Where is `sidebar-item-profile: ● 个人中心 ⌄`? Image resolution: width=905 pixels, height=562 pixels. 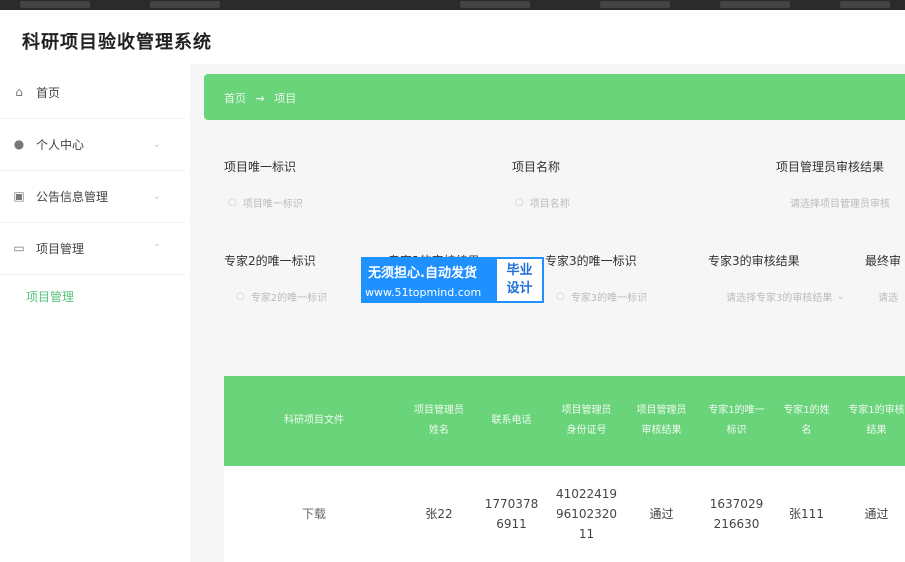
sidebar-item-profile: ● 个人中心 ⌄ is located at coordinates (92, 144).